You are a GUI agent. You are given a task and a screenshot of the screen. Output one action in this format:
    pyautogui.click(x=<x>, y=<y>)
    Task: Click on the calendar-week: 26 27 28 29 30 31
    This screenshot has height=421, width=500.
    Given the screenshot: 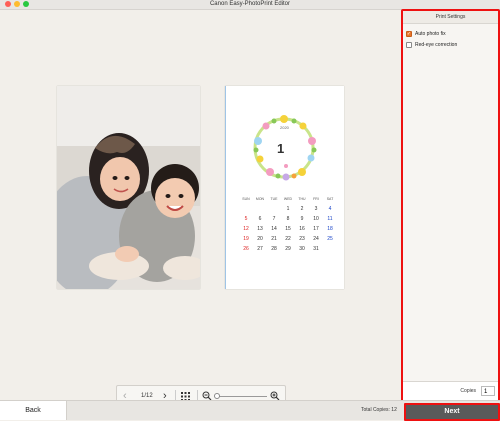 What is the action you would take?
    pyautogui.click(x=288, y=249)
    